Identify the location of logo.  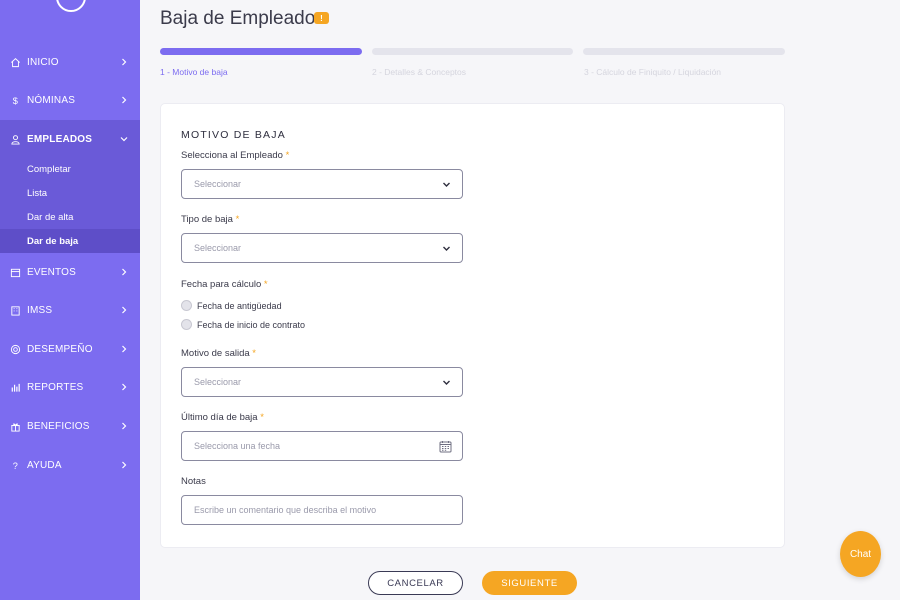
(71, 6).